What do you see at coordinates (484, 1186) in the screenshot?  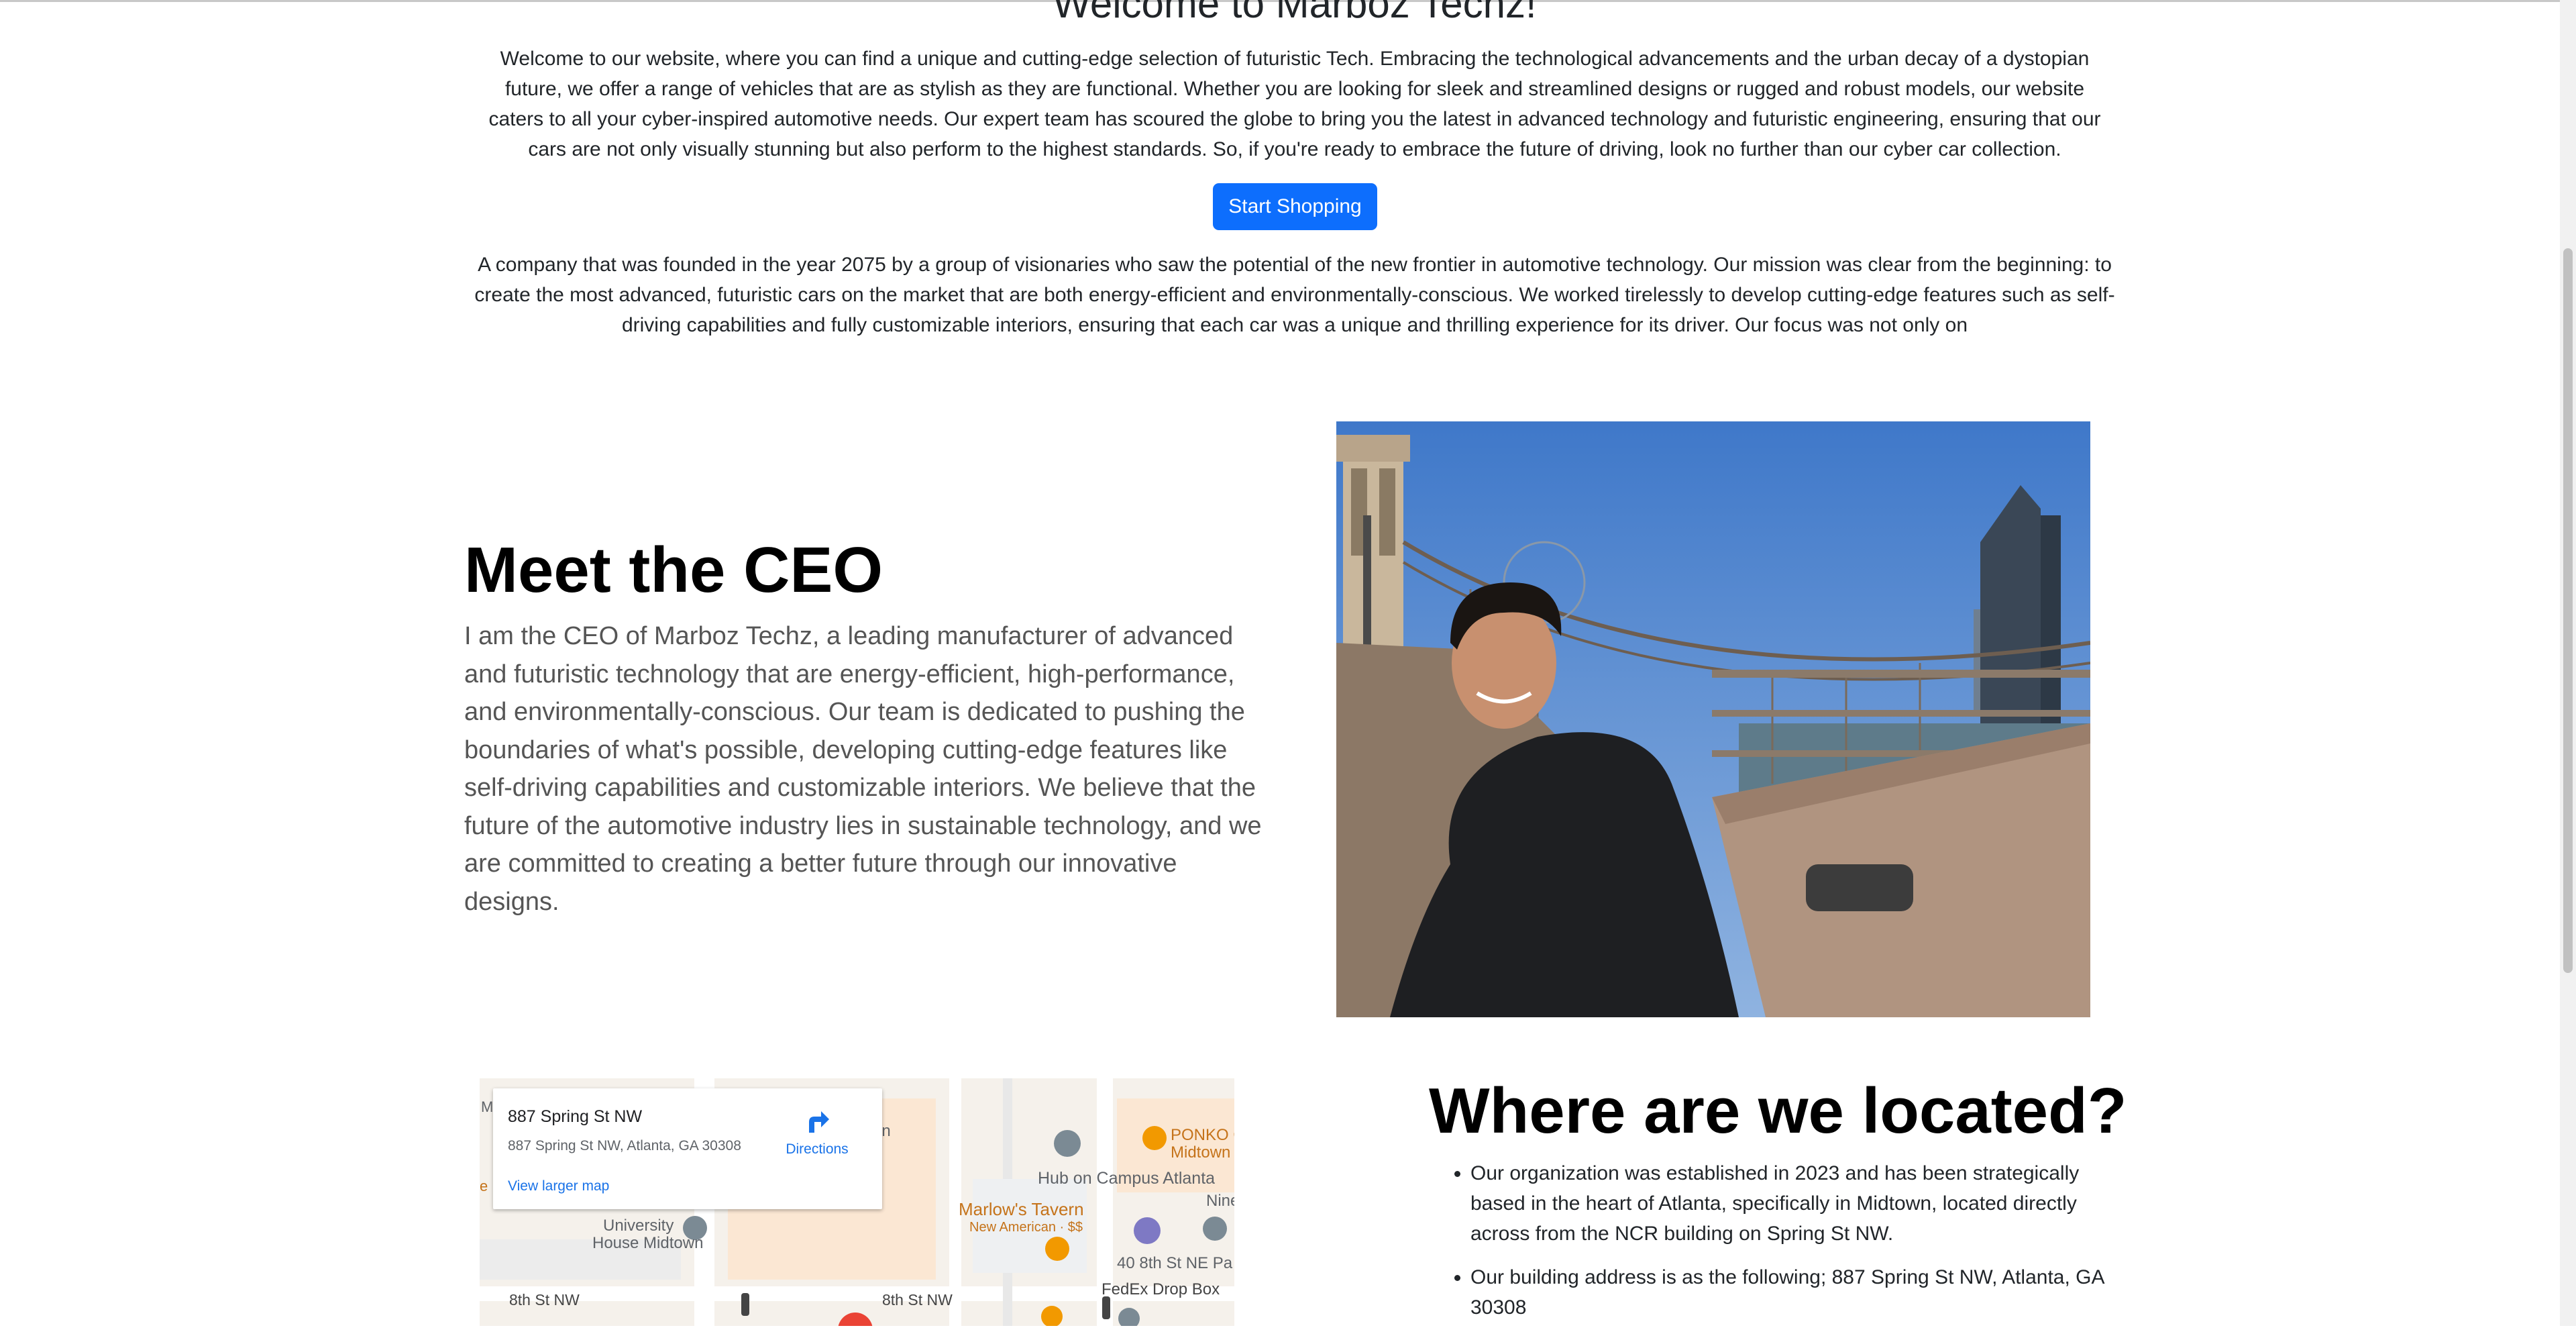 I see `map-label-e: e` at bounding box center [484, 1186].